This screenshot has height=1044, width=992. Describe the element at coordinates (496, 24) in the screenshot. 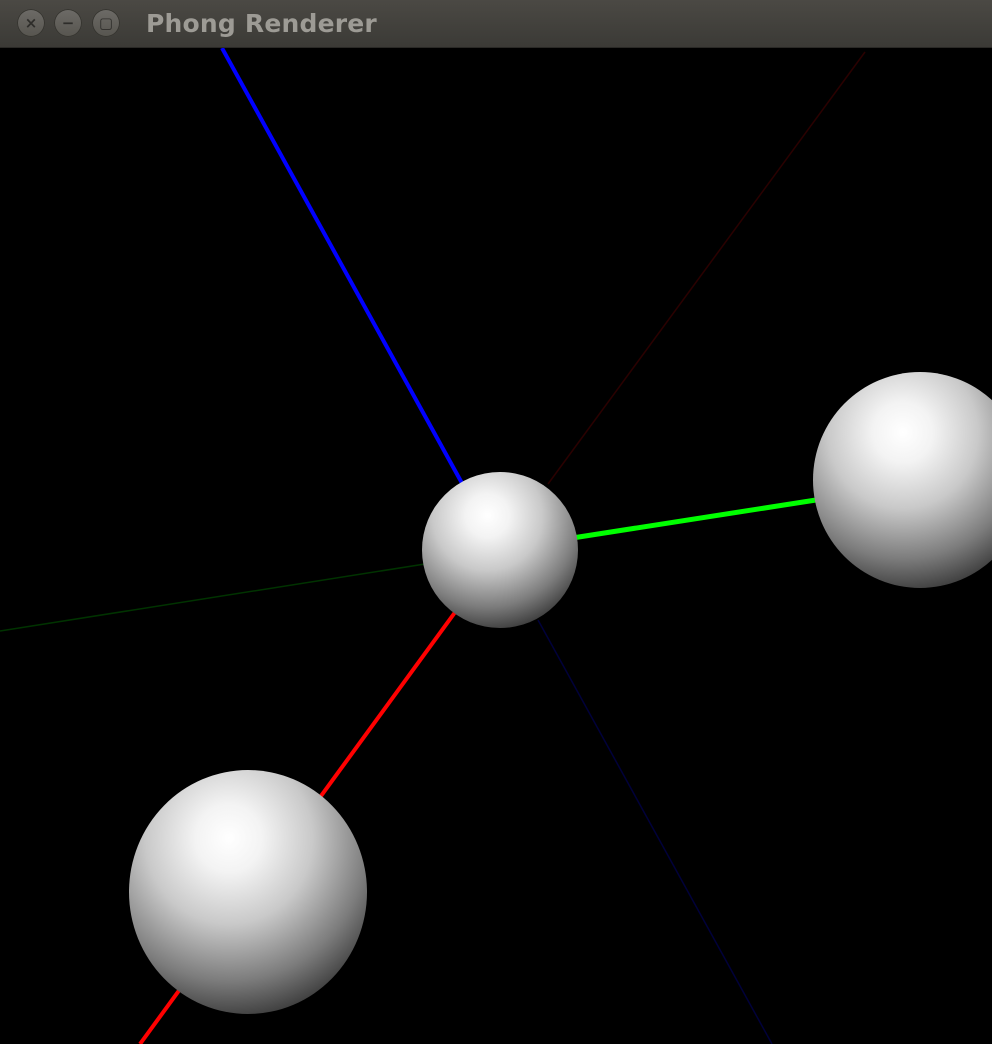

I see `title-bar: × − ▢ Phong Renderer` at that location.